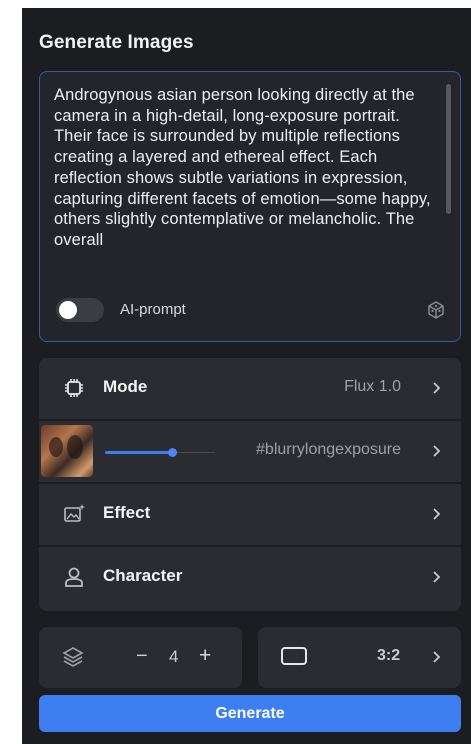 This screenshot has height=744, width=471. I want to click on slider-handle, so click(172, 452).